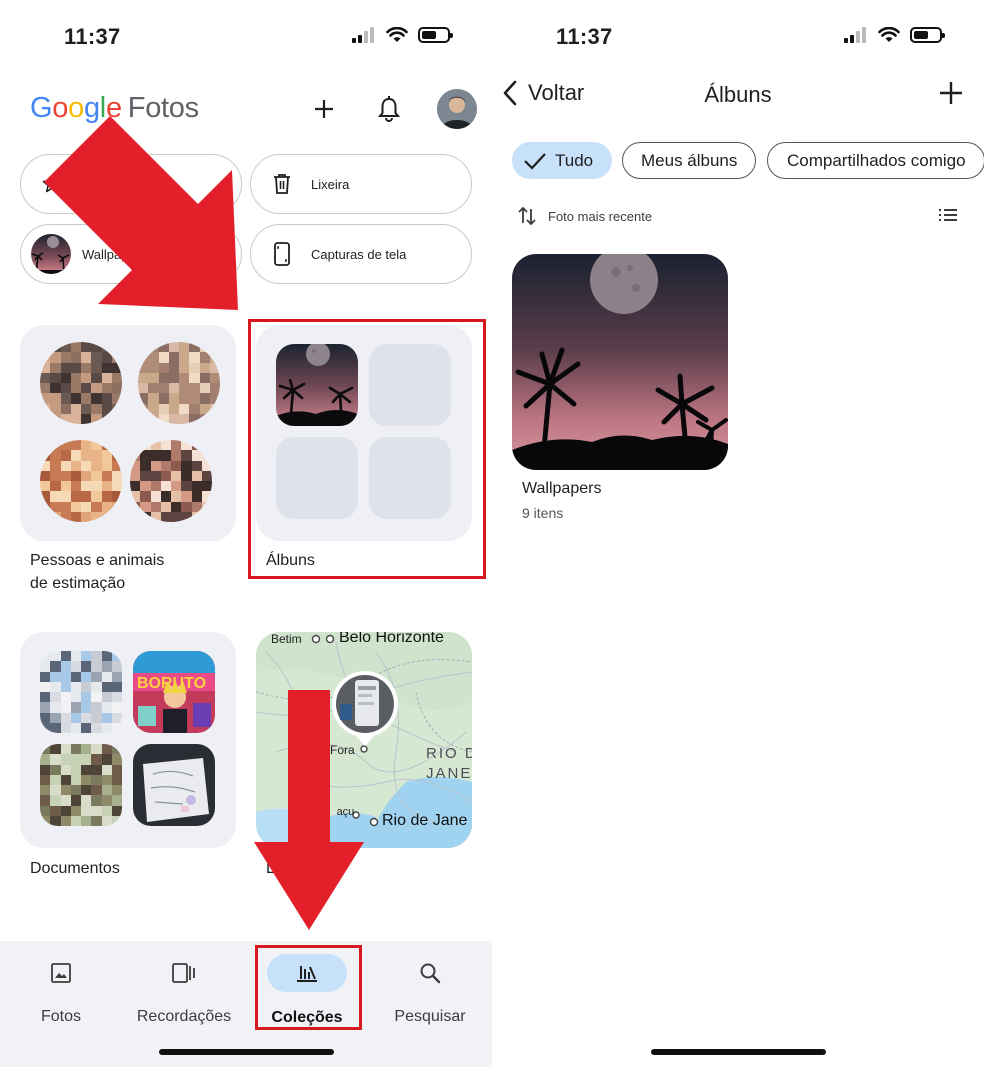 The width and height of the screenshot is (984, 1067). Describe the element at coordinates (270, 868) in the screenshot. I see `places-label: L` at that location.